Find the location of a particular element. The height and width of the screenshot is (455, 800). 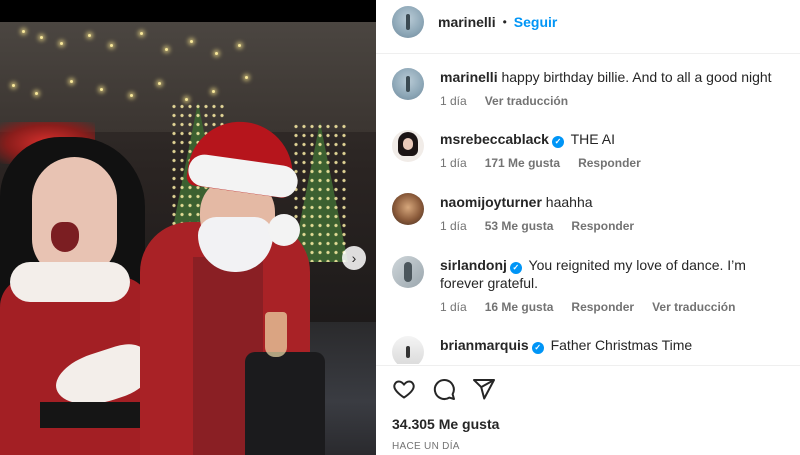

author-username: marinelli is located at coordinates (467, 22).